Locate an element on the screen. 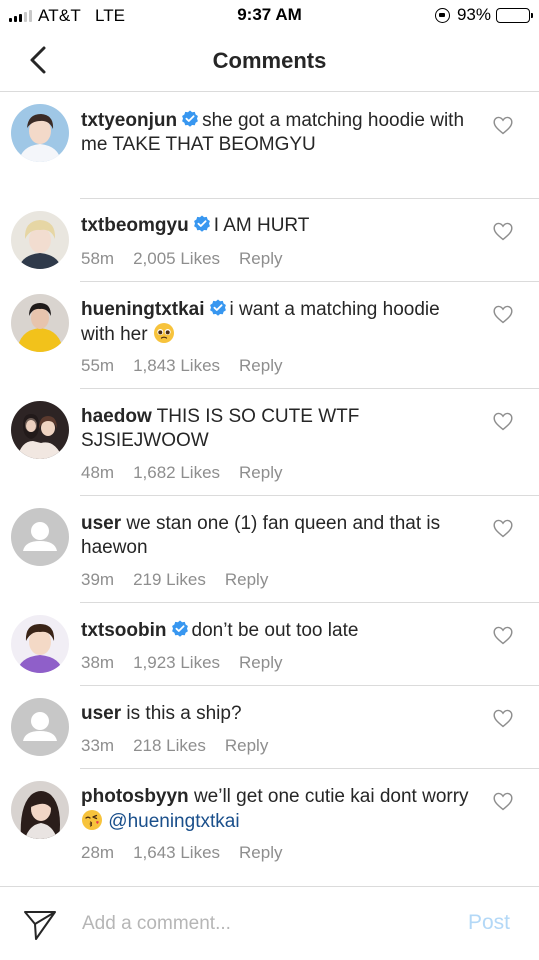  comment-time: 33m is located at coordinates (98, 745).